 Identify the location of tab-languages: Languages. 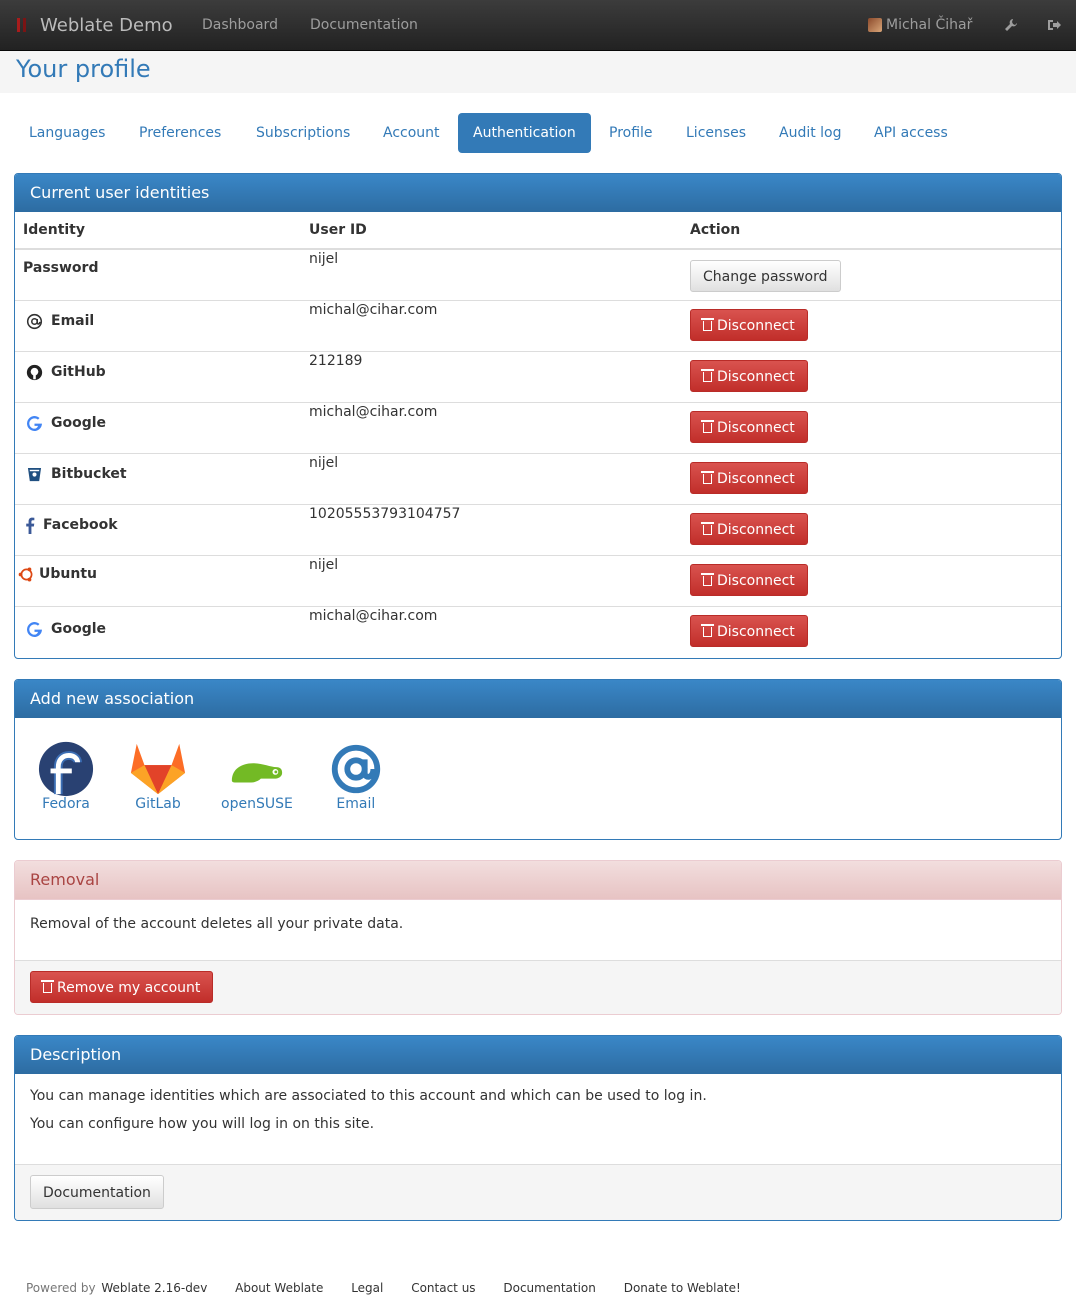
(67, 133).